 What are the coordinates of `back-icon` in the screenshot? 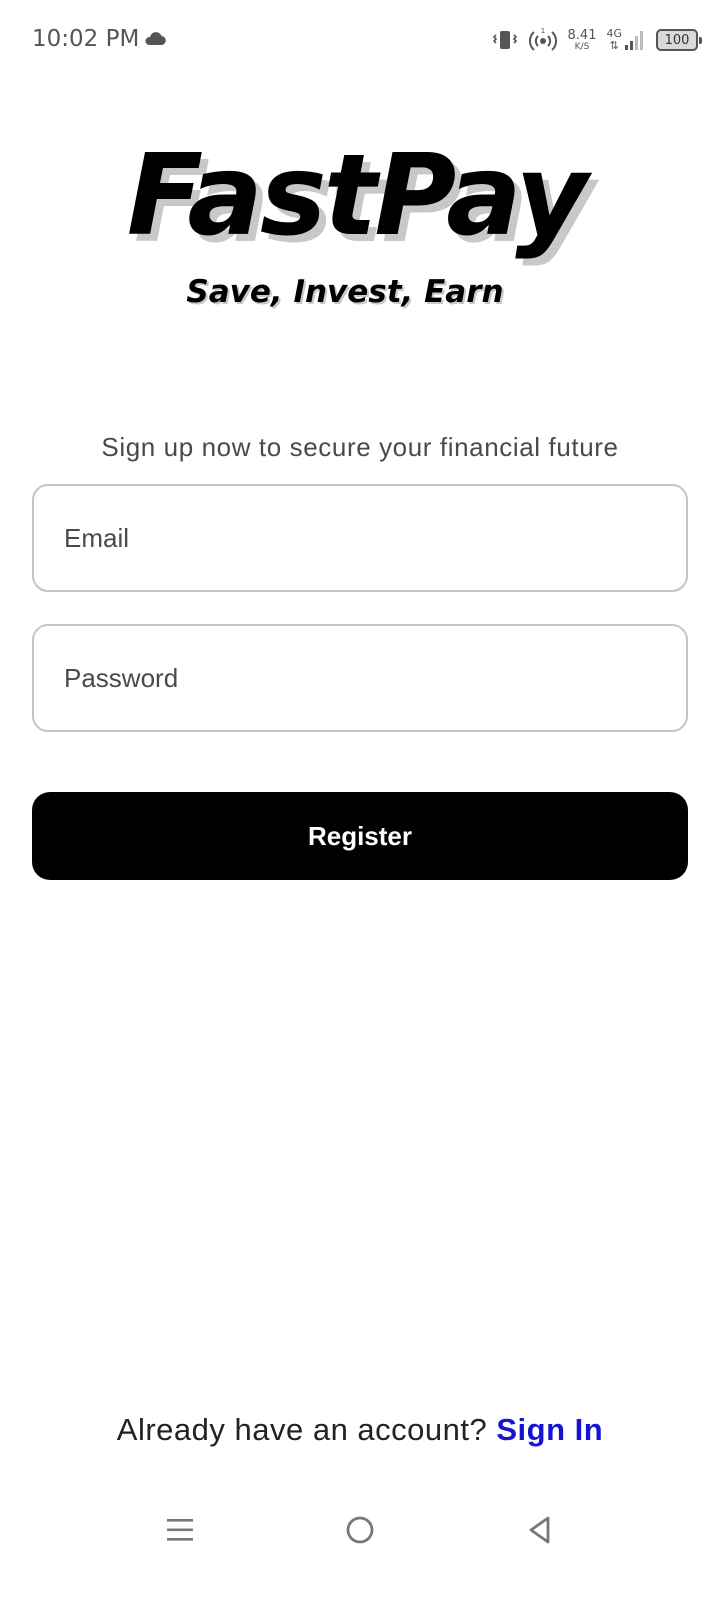 It's located at (539, 1530).